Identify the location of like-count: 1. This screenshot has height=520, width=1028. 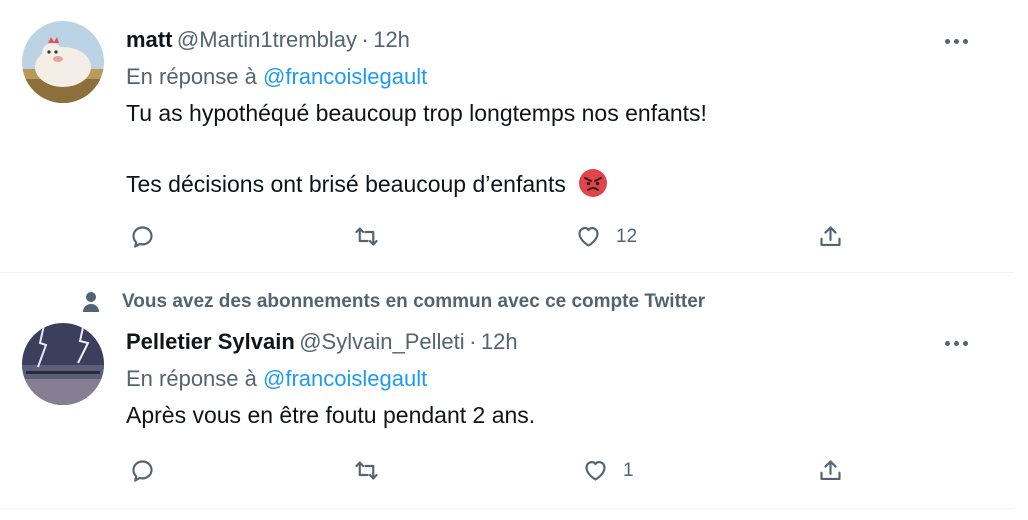
(628, 470).